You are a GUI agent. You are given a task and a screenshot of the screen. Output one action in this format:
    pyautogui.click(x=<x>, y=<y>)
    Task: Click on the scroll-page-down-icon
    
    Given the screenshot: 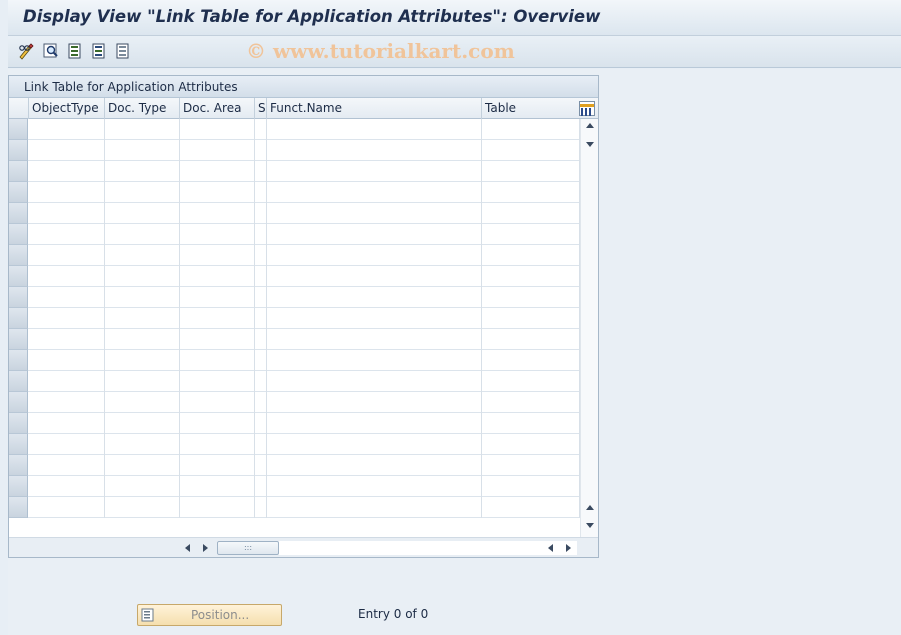 What is the action you would take?
    pyautogui.click(x=590, y=525)
    